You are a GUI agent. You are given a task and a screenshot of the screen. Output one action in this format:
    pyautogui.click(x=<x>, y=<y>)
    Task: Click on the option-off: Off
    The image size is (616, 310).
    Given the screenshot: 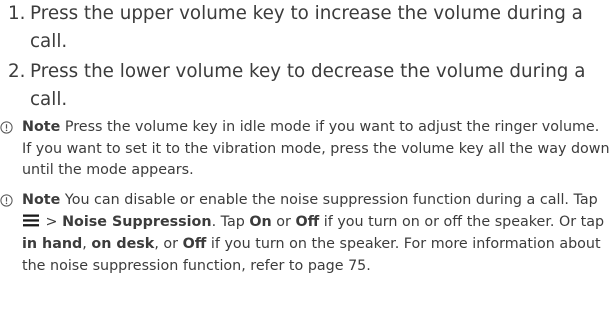 What is the action you would take?
    pyautogui.click(x=307, y=221)
    